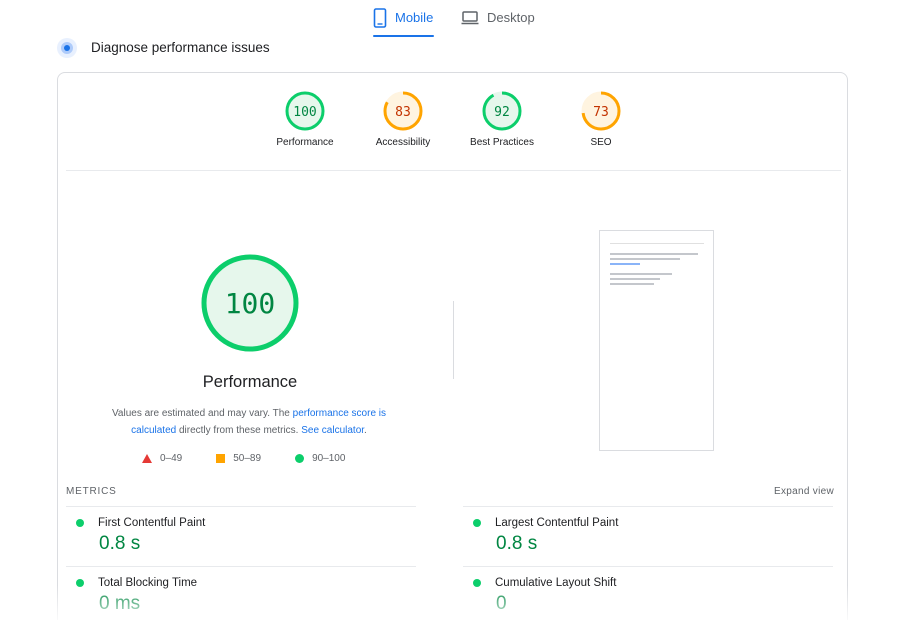  I want to click on gauge-performance-score: 100, so click(304, 112).